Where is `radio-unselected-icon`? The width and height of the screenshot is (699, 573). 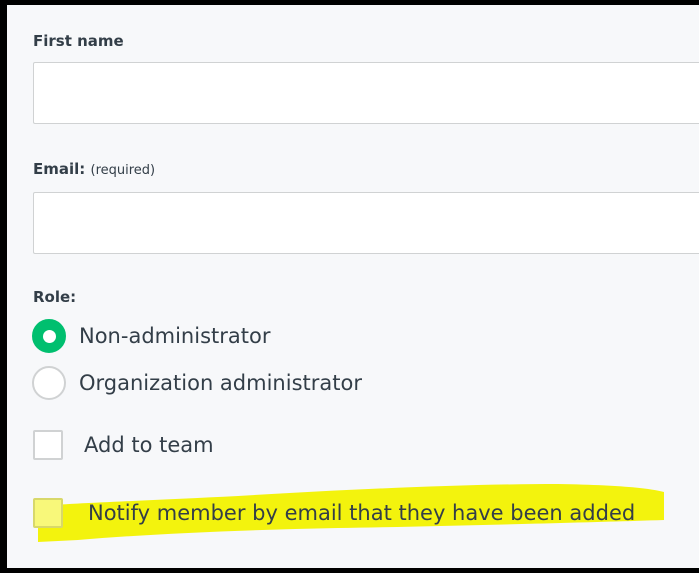 radio-unselected-icon is located at coordinates (49, 383).